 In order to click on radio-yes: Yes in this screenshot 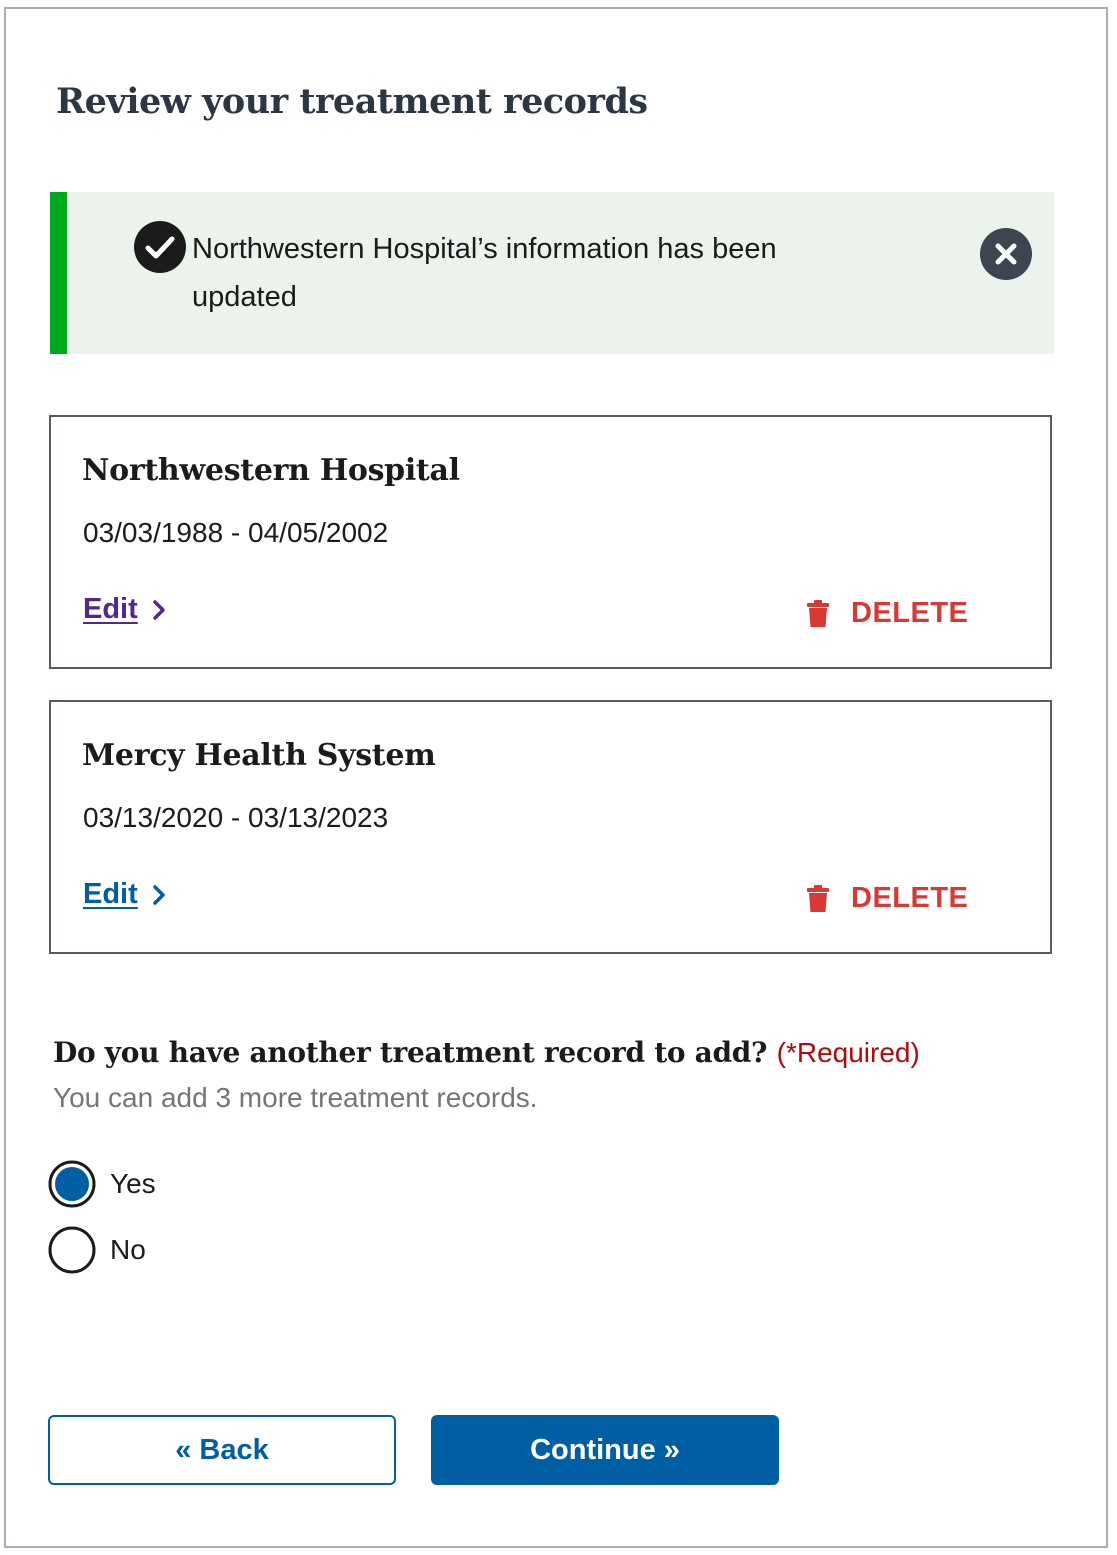, I will do `click(102, 1184)`.